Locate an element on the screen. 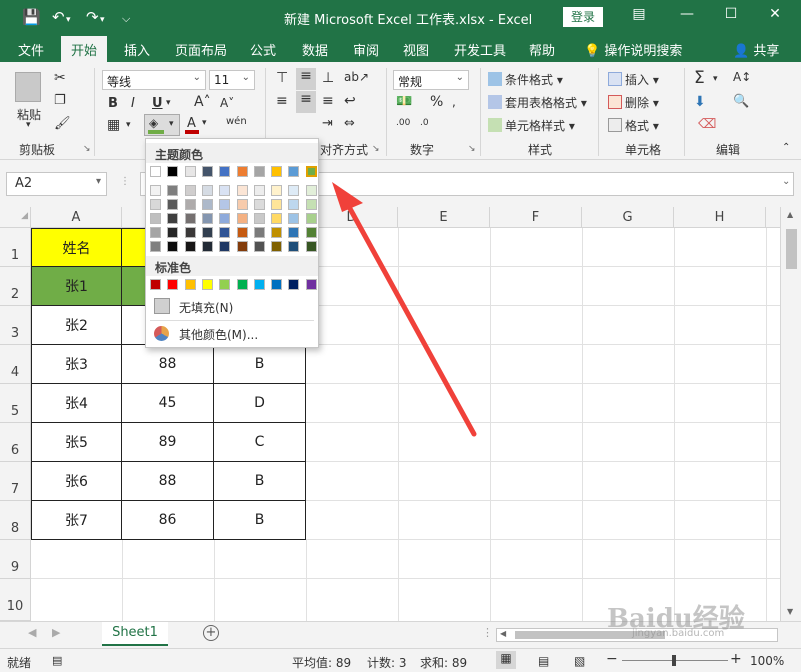 Image resolution: width=801 pixels, height=672 pixels. watermark-url: jingyan.baidu.com is located at coordinates (678, 633).